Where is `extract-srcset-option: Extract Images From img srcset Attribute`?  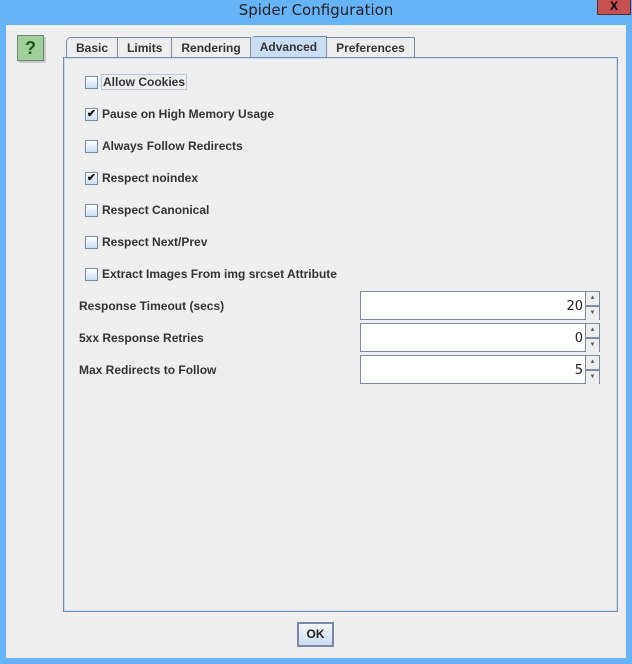 extract-srcset-option: Extract Images From img srcset Attribute is located at coordinates (211, 274).